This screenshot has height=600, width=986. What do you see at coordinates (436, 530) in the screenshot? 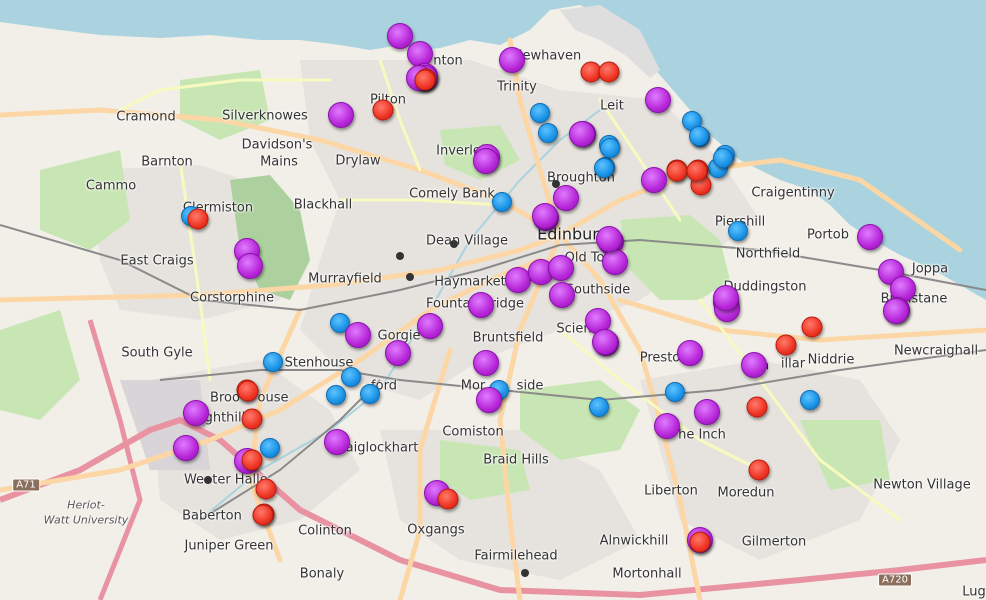
I see `place-label-oxgangs: Oxgangs` at bounding box center [436, 530].